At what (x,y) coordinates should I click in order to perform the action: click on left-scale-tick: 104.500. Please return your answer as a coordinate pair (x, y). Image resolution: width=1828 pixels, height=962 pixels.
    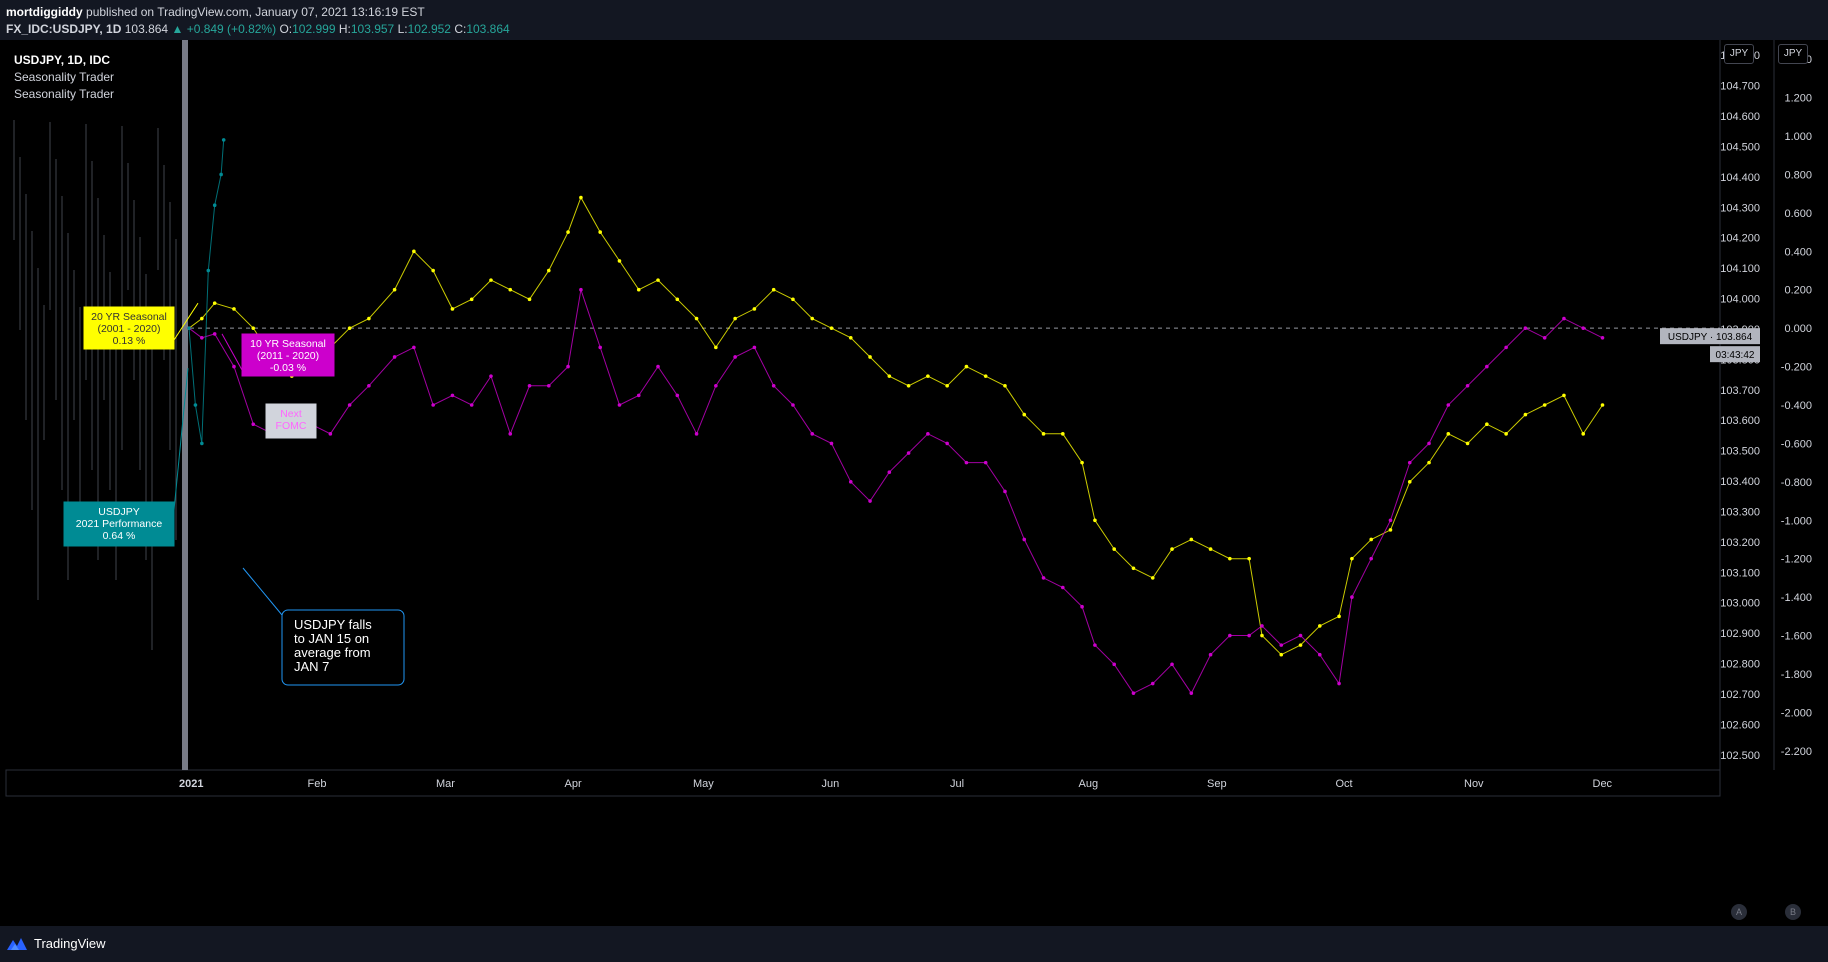
    Looking at the image, I should click on (1740, 147).